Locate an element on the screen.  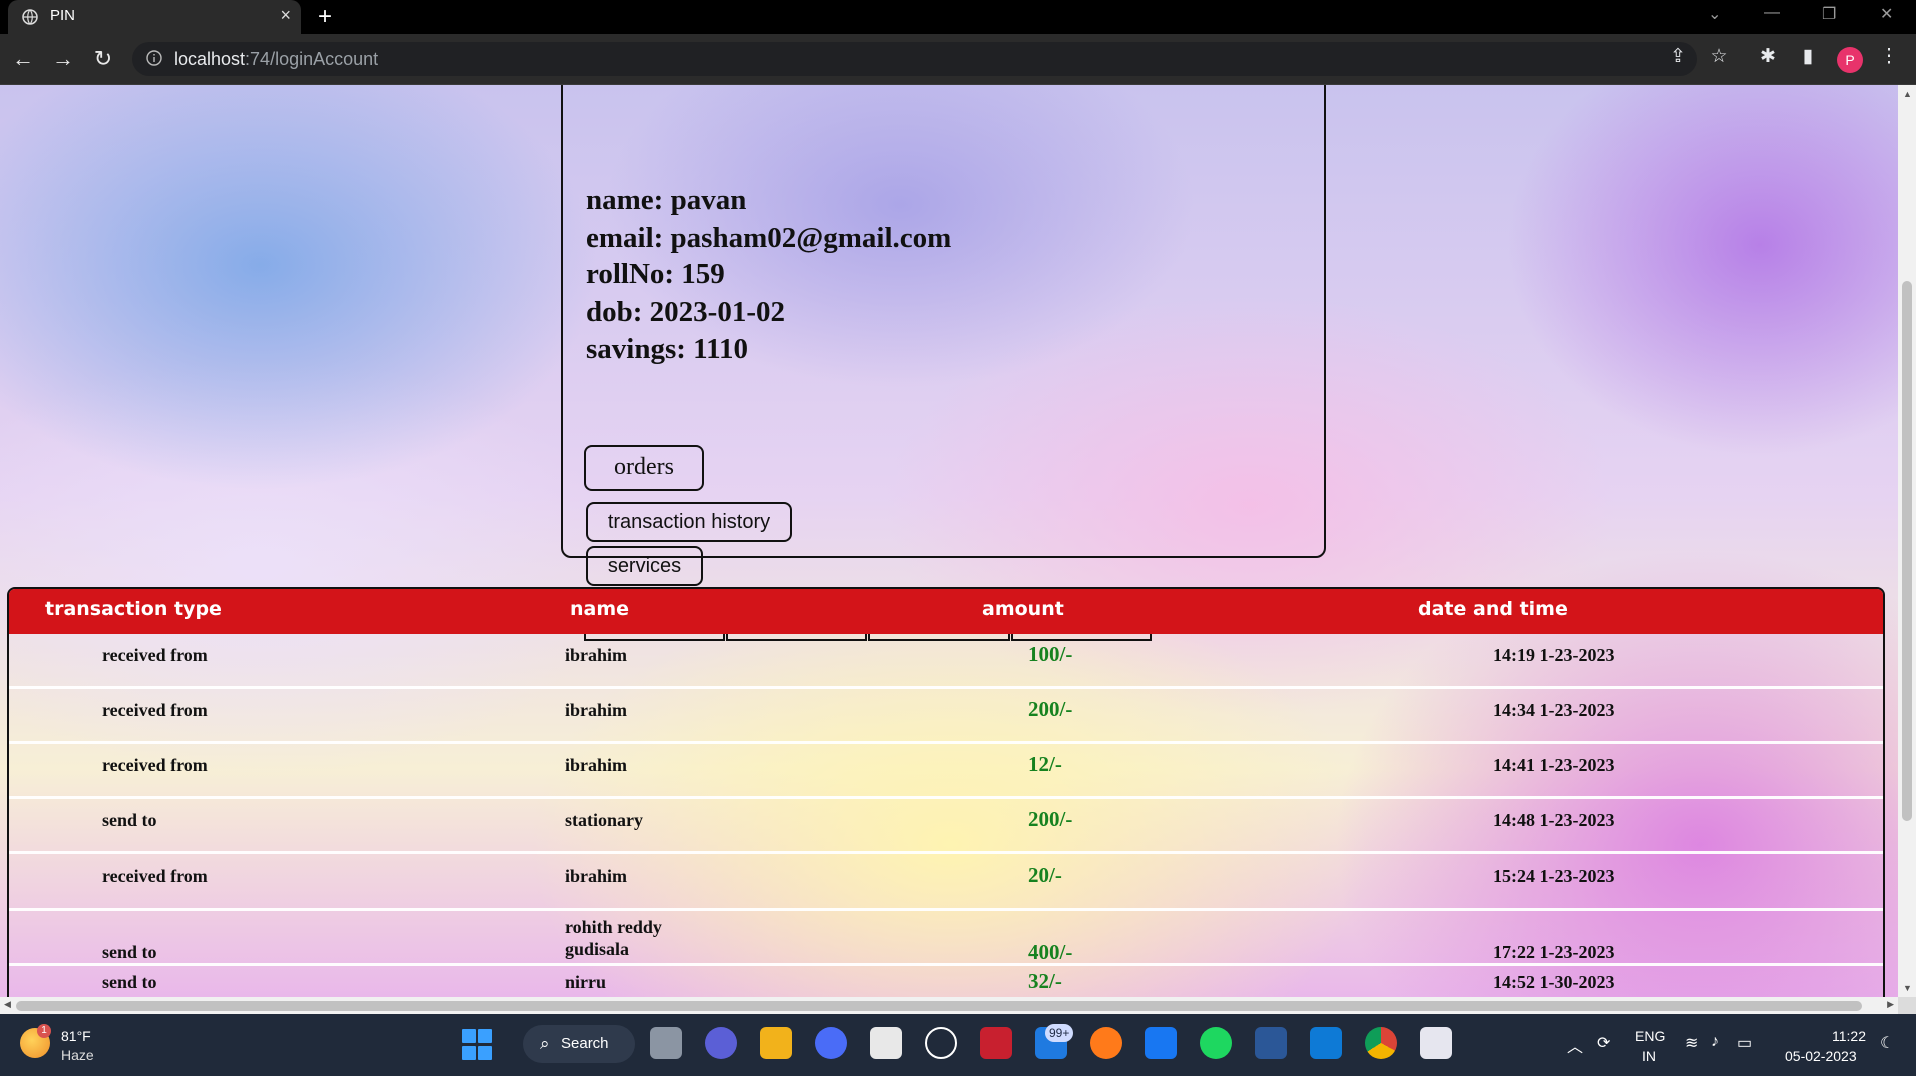
share-icon: ⇪ is located at coordinates (1678, 57).